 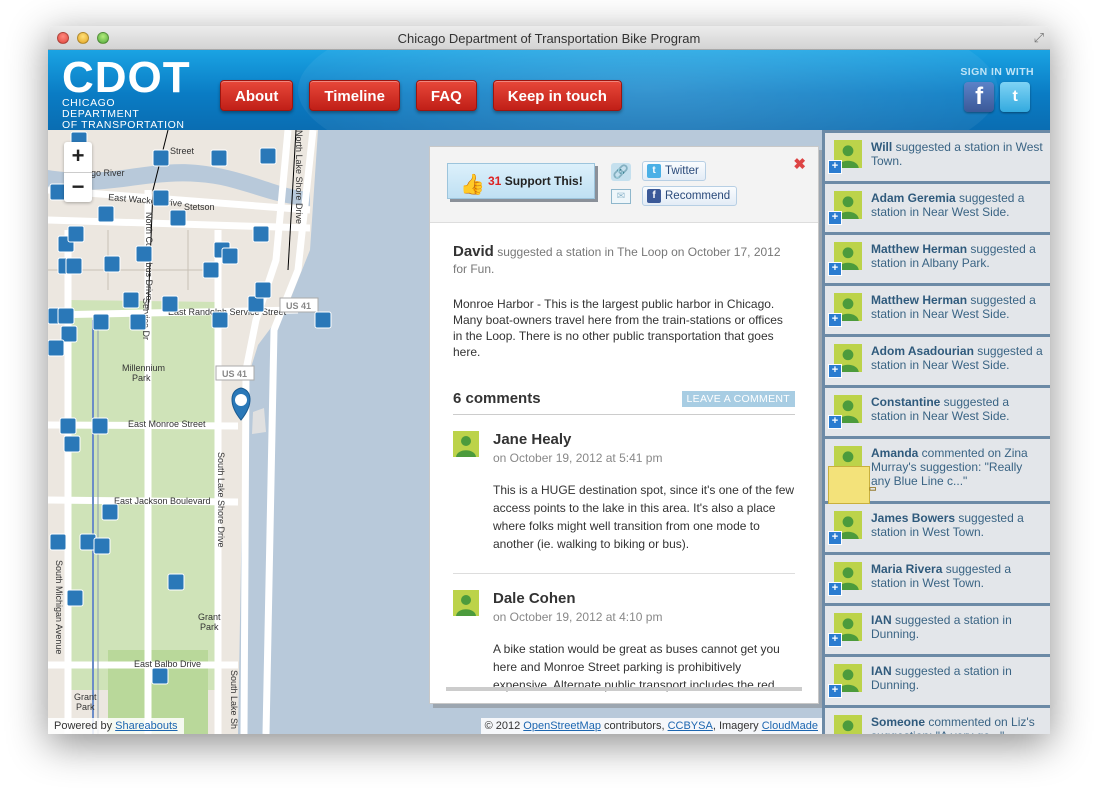 I want to click on cloudmade-link: CloudMade, so click(x=790, y=726).